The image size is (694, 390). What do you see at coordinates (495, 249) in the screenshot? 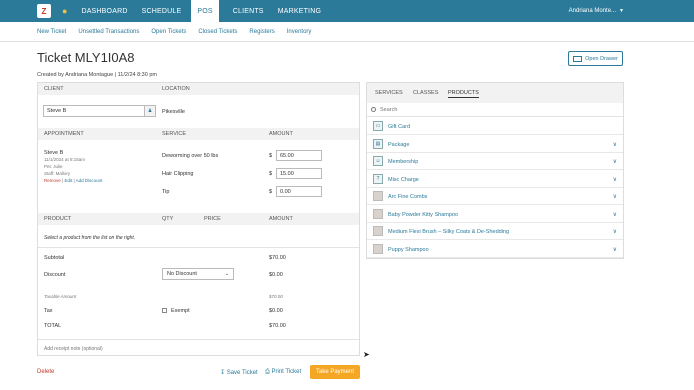
I see `catalog-item: Puppy Shampoo ∨` at bounding box center [495, 249].